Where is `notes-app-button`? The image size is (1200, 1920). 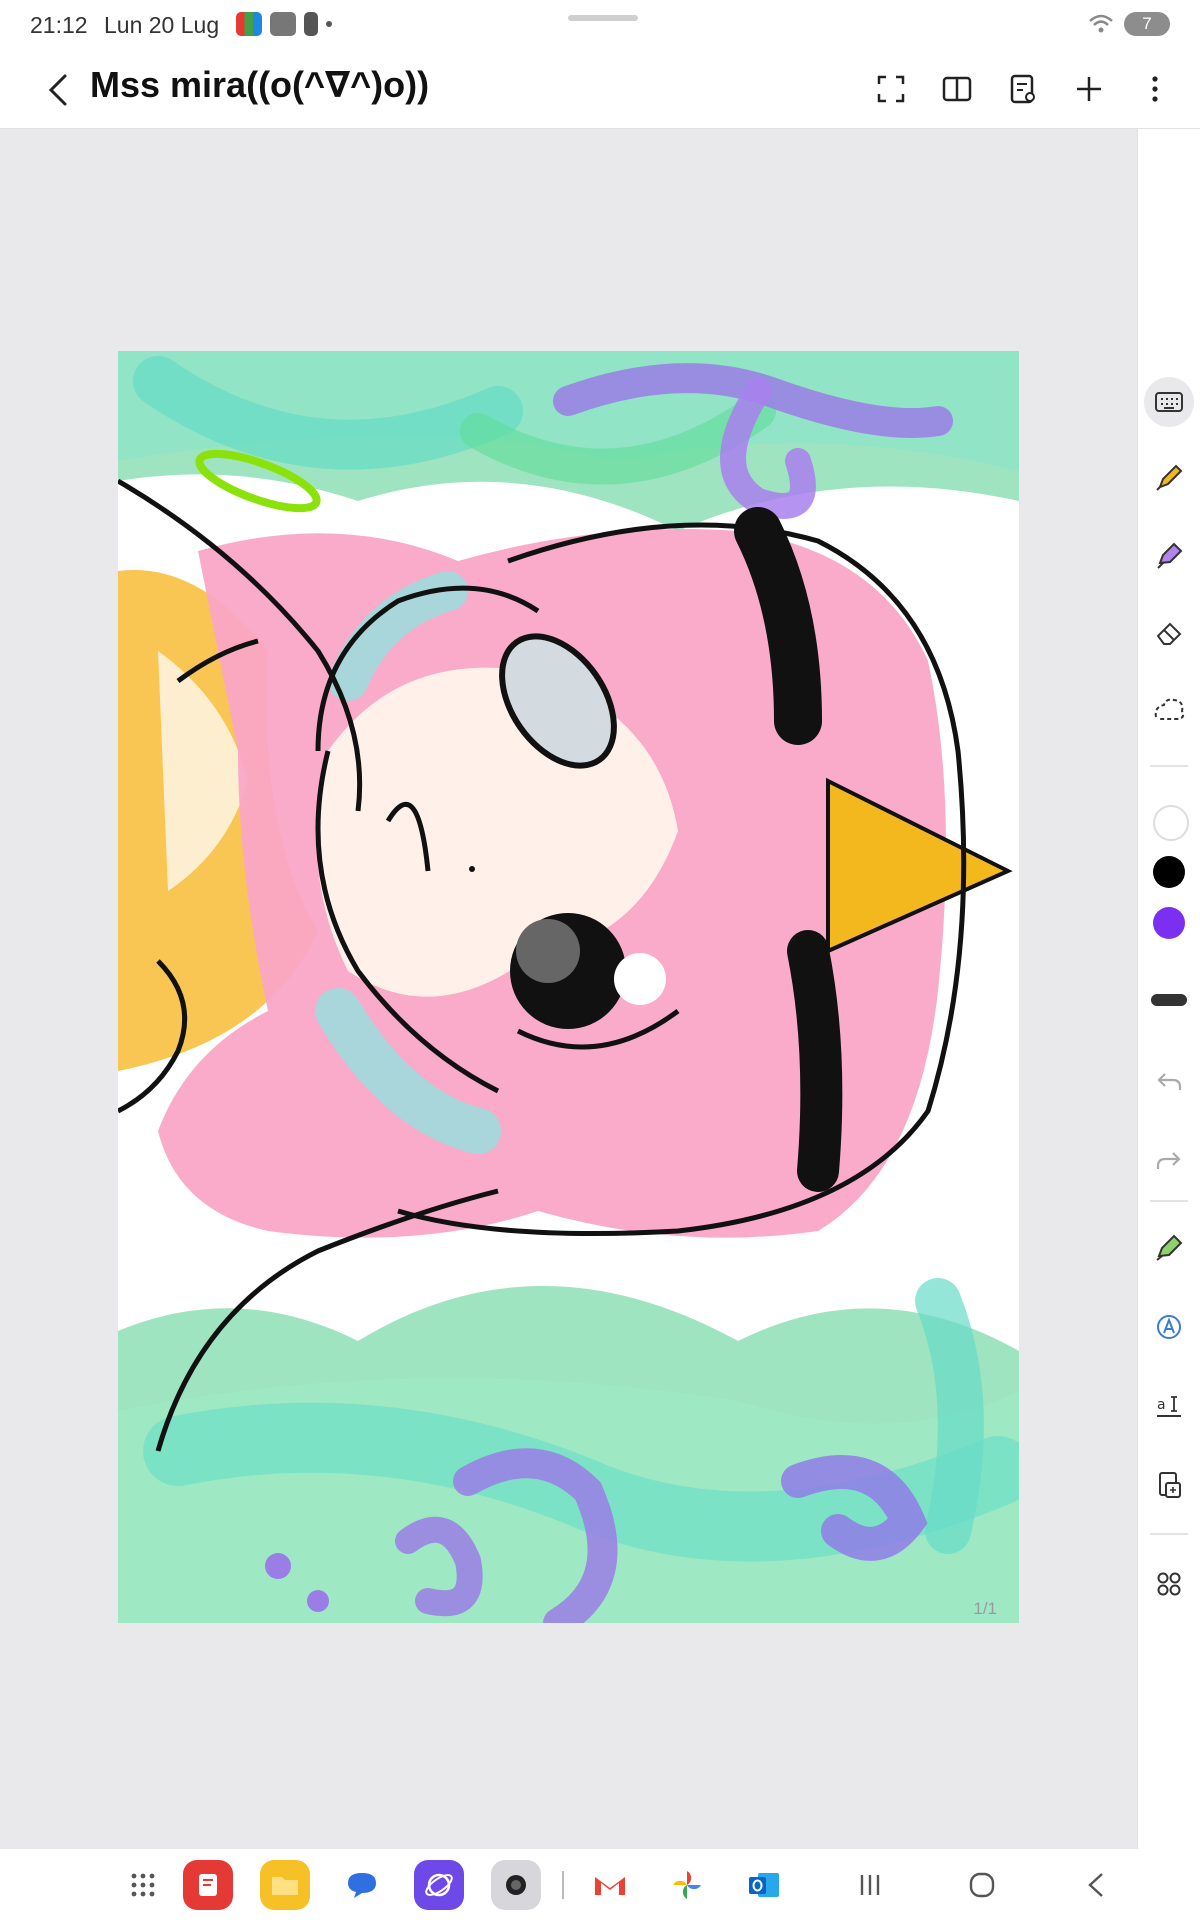
notes-app-button is located at coordinates (208, 1885).